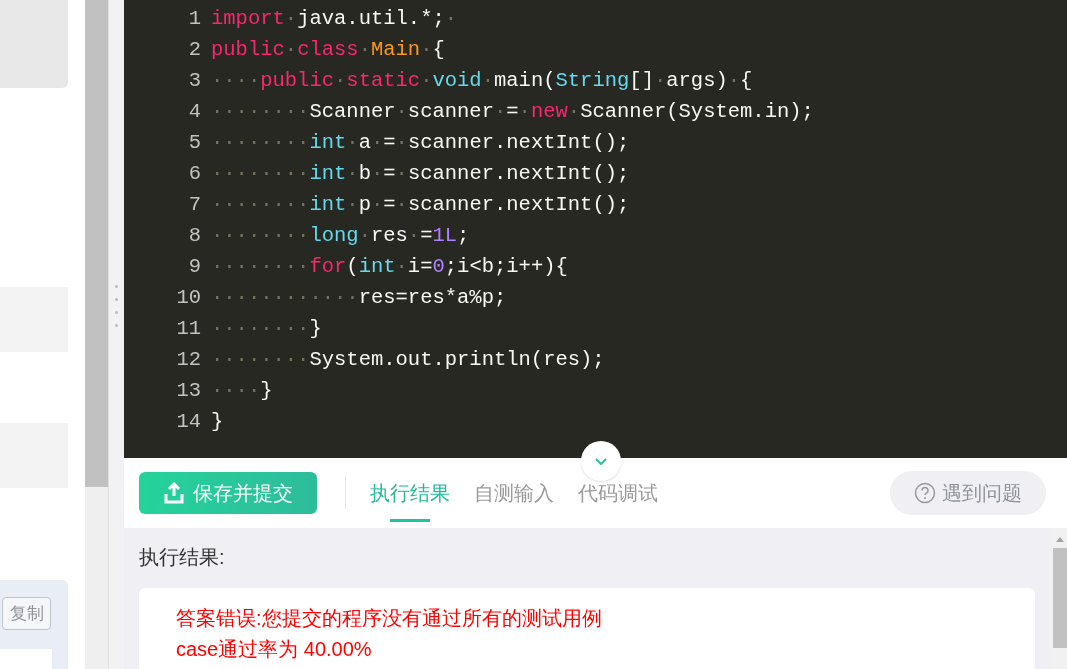 This screenshot has width=1067, height=669. What do you see at coordinates (512, 112) in the screenshot?
I see `code-line: ········Scanner·scanner·=·new·Scanner(System.in);` at bounding box center [512, 112].